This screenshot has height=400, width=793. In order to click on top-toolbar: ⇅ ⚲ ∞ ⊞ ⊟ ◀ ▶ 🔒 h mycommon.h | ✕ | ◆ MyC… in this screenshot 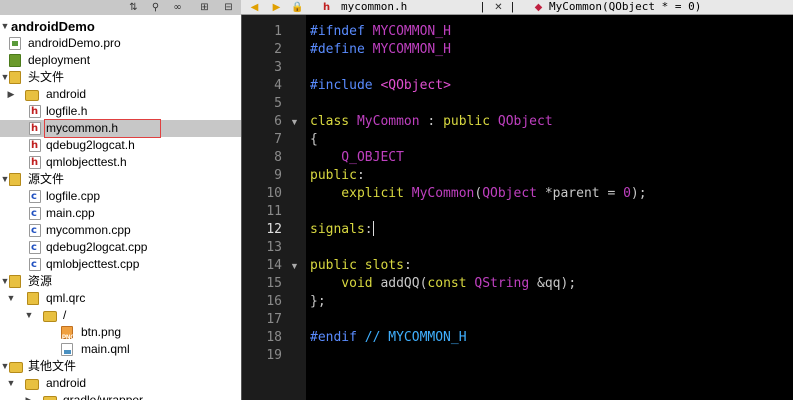, I will do `click(396, 7)`.